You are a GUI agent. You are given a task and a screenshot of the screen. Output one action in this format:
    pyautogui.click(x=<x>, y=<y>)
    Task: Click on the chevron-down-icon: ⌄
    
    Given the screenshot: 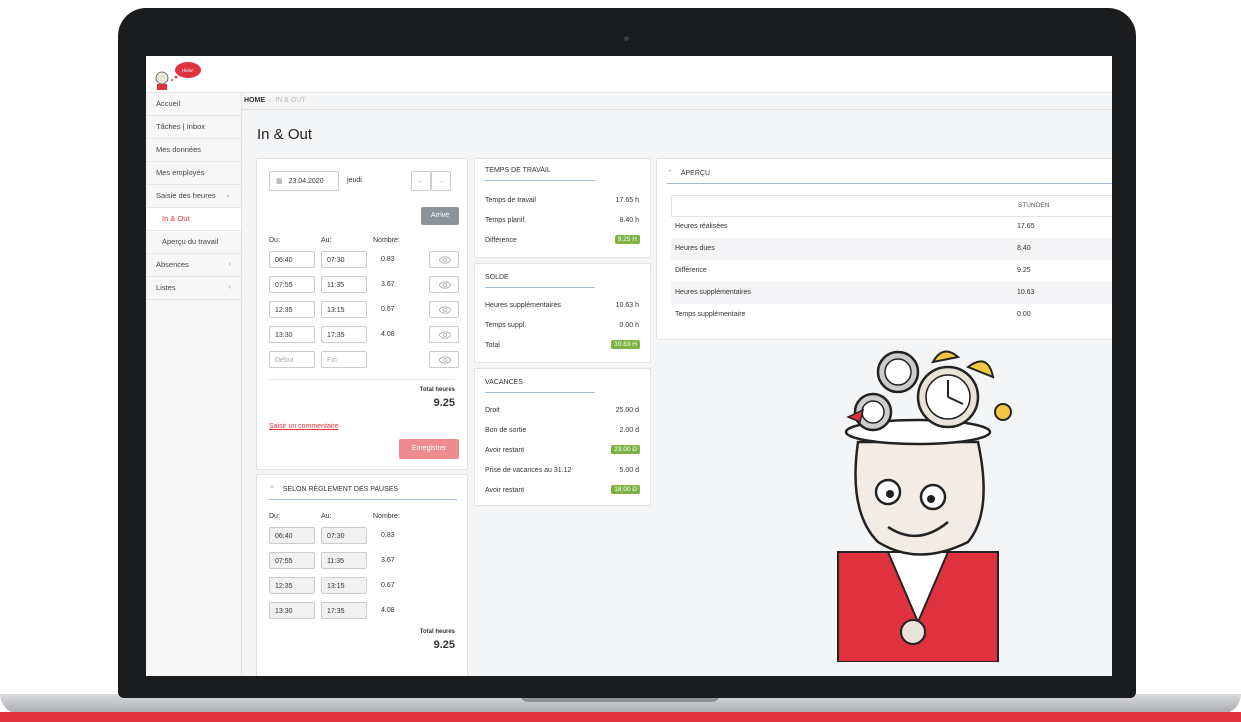 What is the action you would take?
    pyautogui.click(x=228, y=195)
    